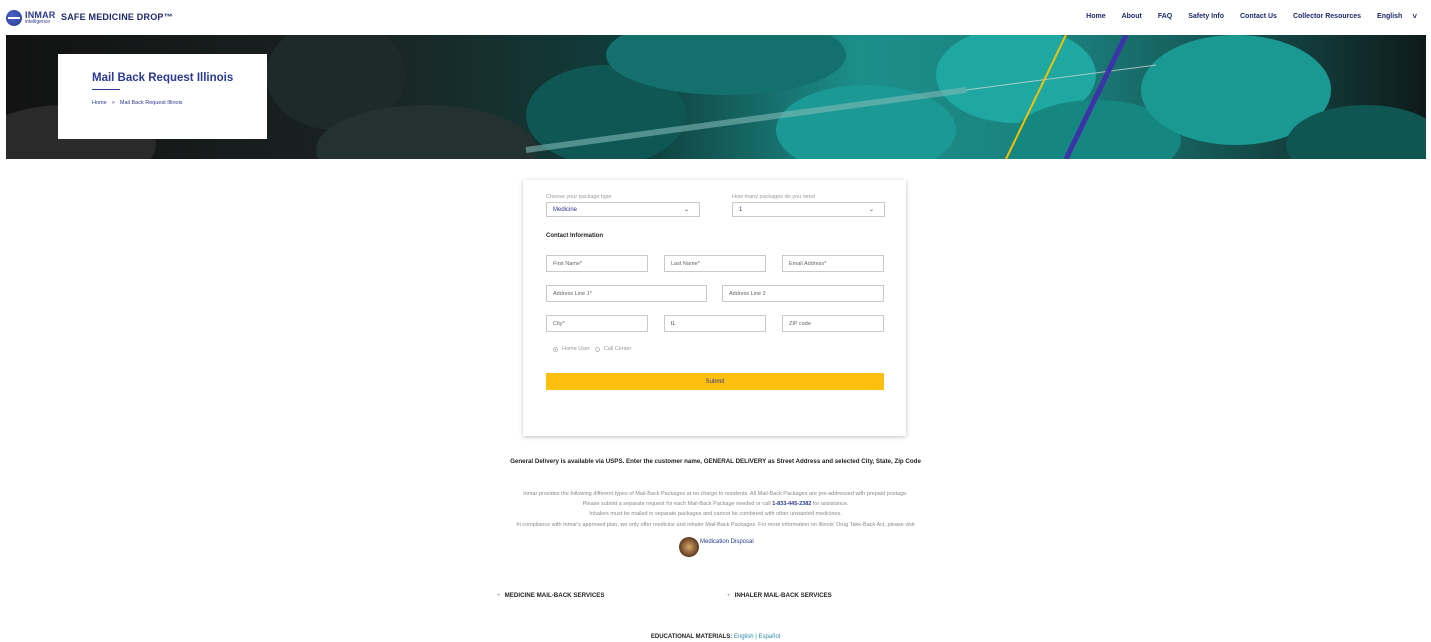 The height and width of the screenshot is (642, 1431). Describe the element at coordinates (579, 197) in the screenshot. I see `package-type-label: Choose your package type` at that location.